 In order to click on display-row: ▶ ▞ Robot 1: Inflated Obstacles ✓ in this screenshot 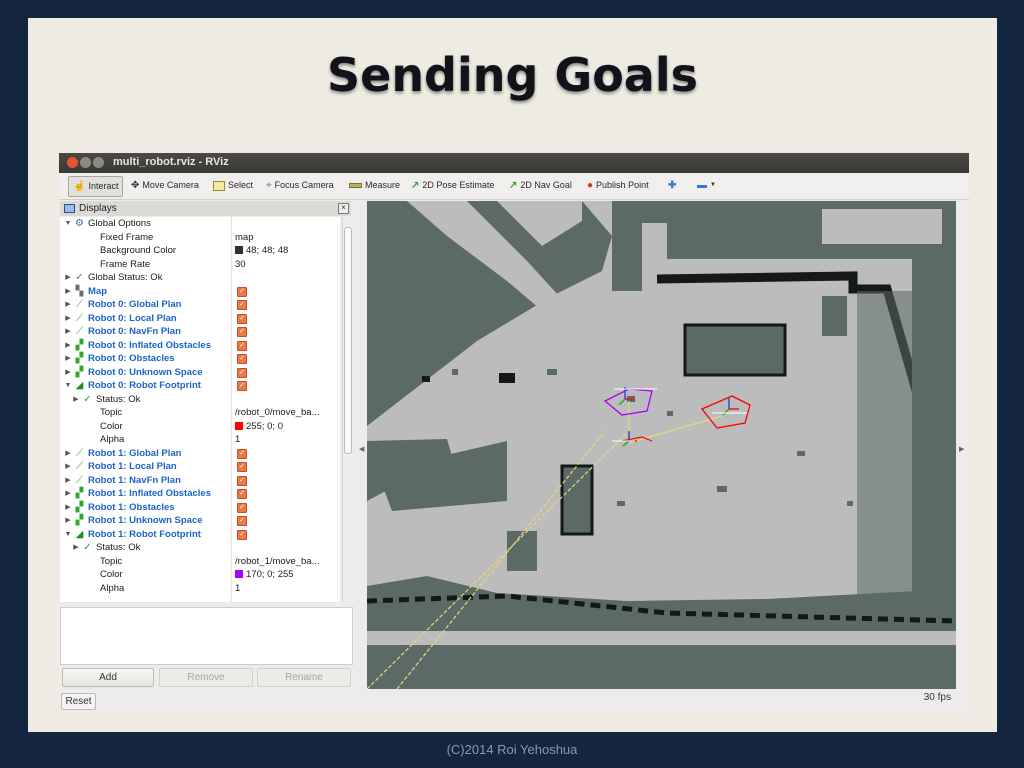, I will do `click(200, 493)`.